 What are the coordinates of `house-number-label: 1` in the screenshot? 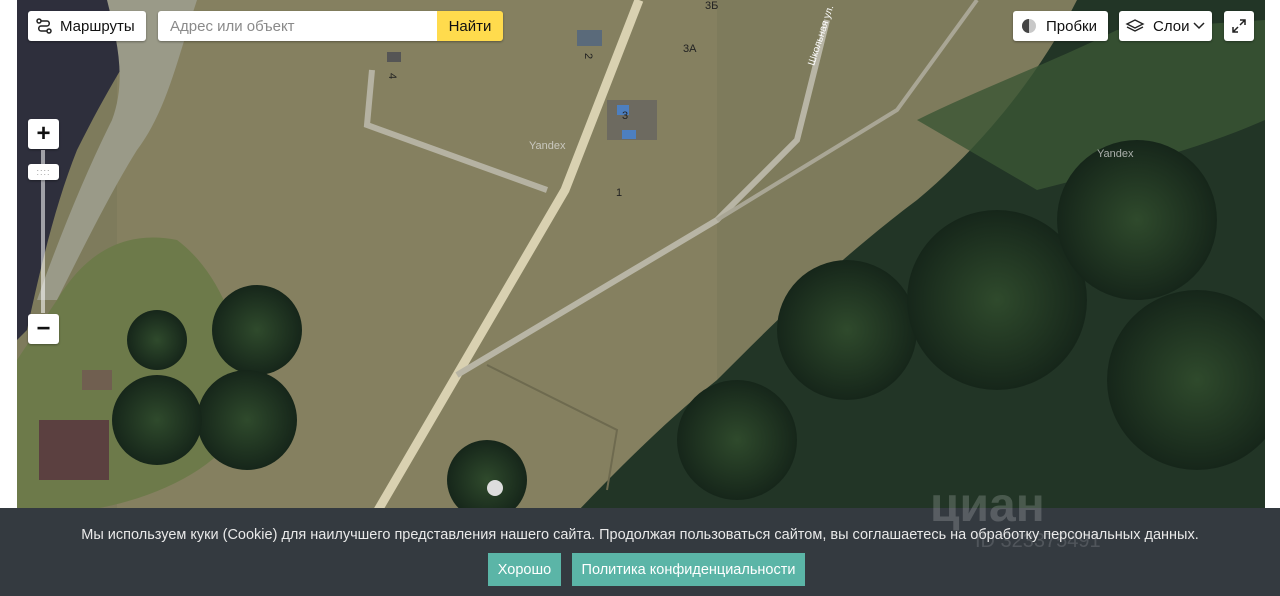 It's located at (619, 193).